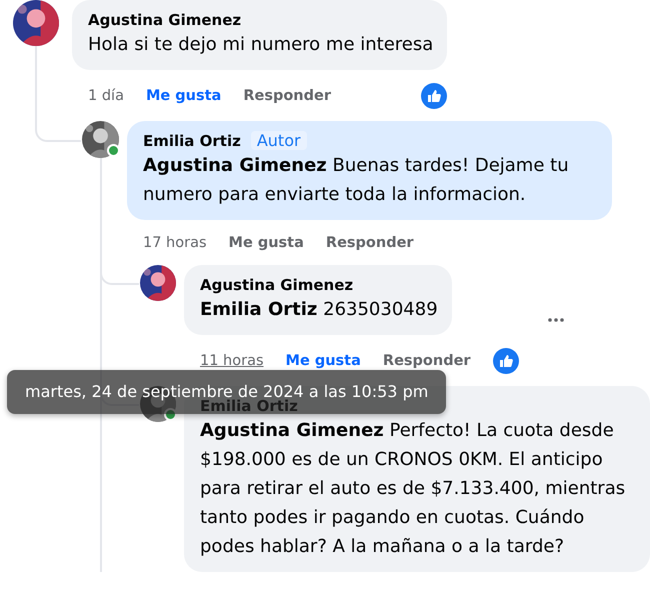 The height and width of the screenshot is (589, 650). Describe the element at coordinates (356, 180) in the screenshot. I see `comment-text: Agustina Gimenez Buenas tardes! Dejame tu numero para enviarte toda la informacion.` at that location.